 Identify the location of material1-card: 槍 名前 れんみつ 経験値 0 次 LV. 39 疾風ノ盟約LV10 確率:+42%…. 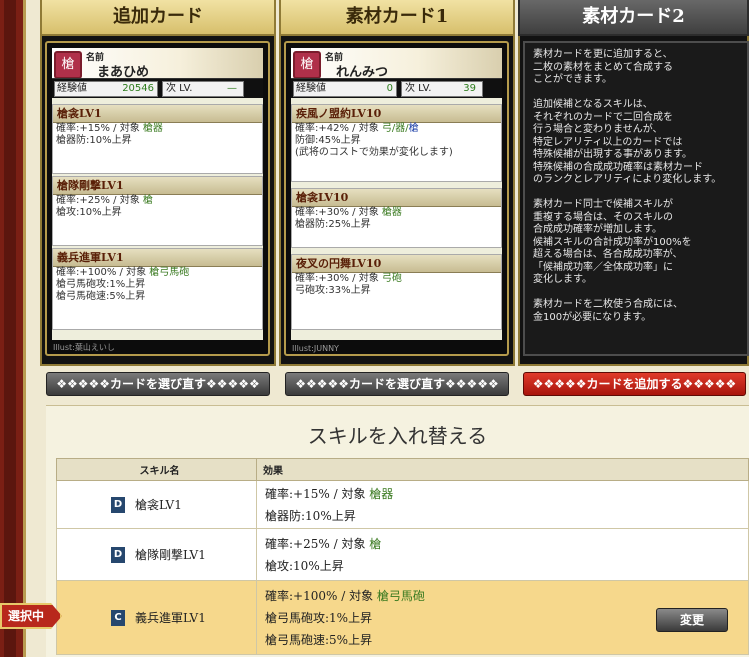
(396, 198).